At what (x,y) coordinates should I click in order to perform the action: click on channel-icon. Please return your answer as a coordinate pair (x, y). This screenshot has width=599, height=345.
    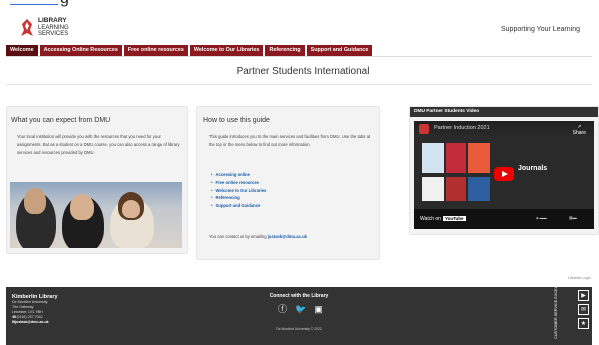
    Looking at the image, I should click on (424, 129).